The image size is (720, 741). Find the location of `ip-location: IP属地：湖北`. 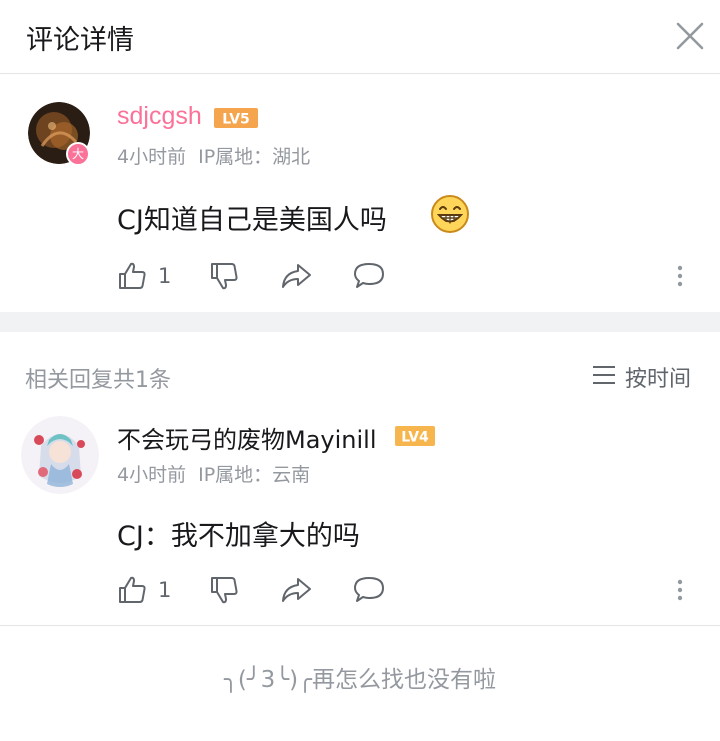

ip-location: IP属地：湖北 is located at coordinates (254, 157).